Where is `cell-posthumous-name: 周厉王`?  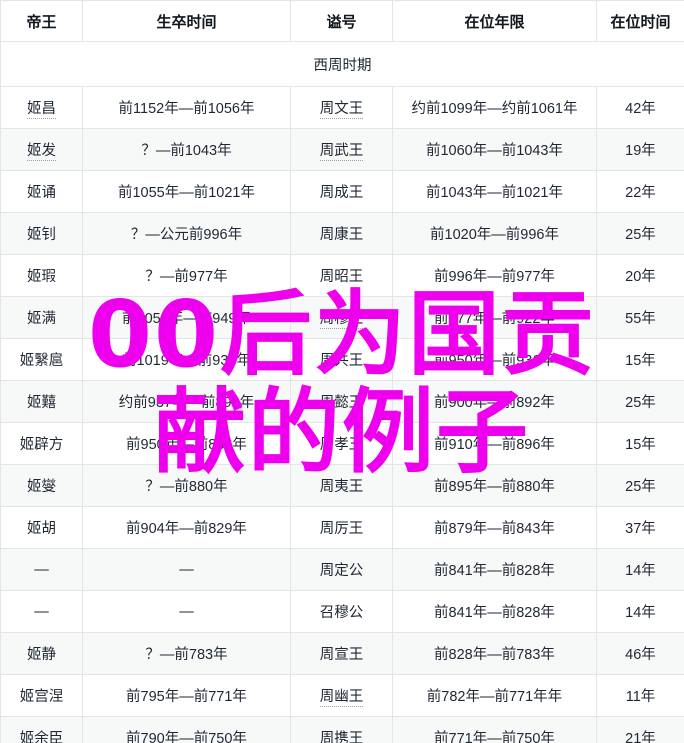
cell-posthumous-name: 周厉王 is located at coordinates (341, 527).